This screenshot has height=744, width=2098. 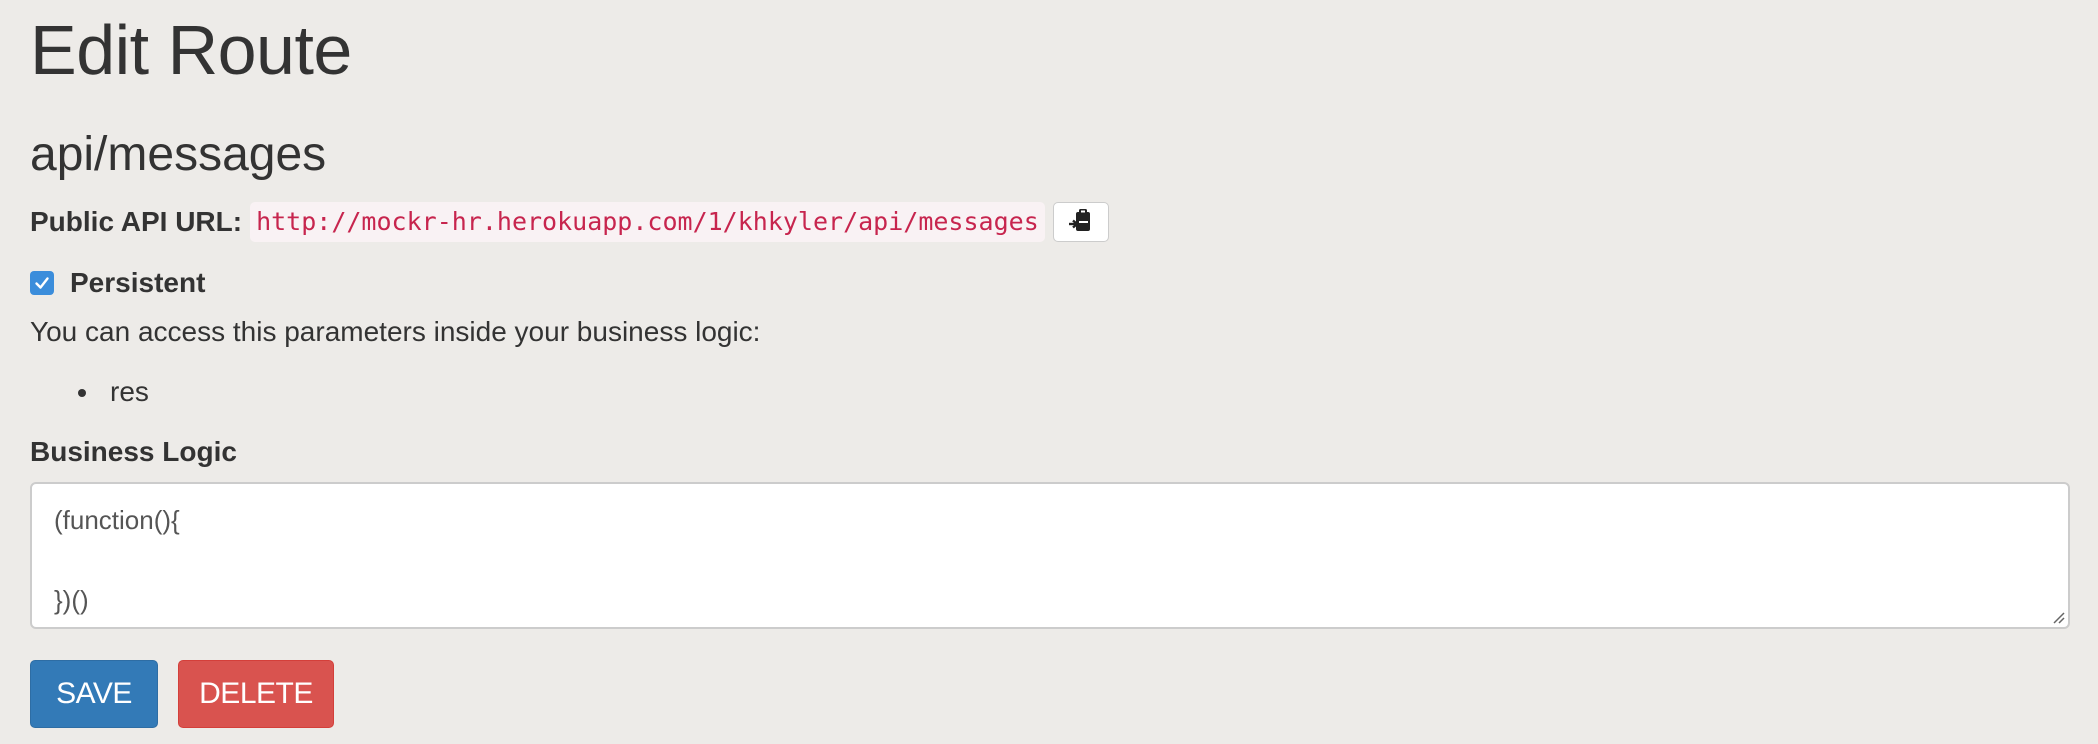 I want to click on route-name: api/messages, so click(x=178, y=154).